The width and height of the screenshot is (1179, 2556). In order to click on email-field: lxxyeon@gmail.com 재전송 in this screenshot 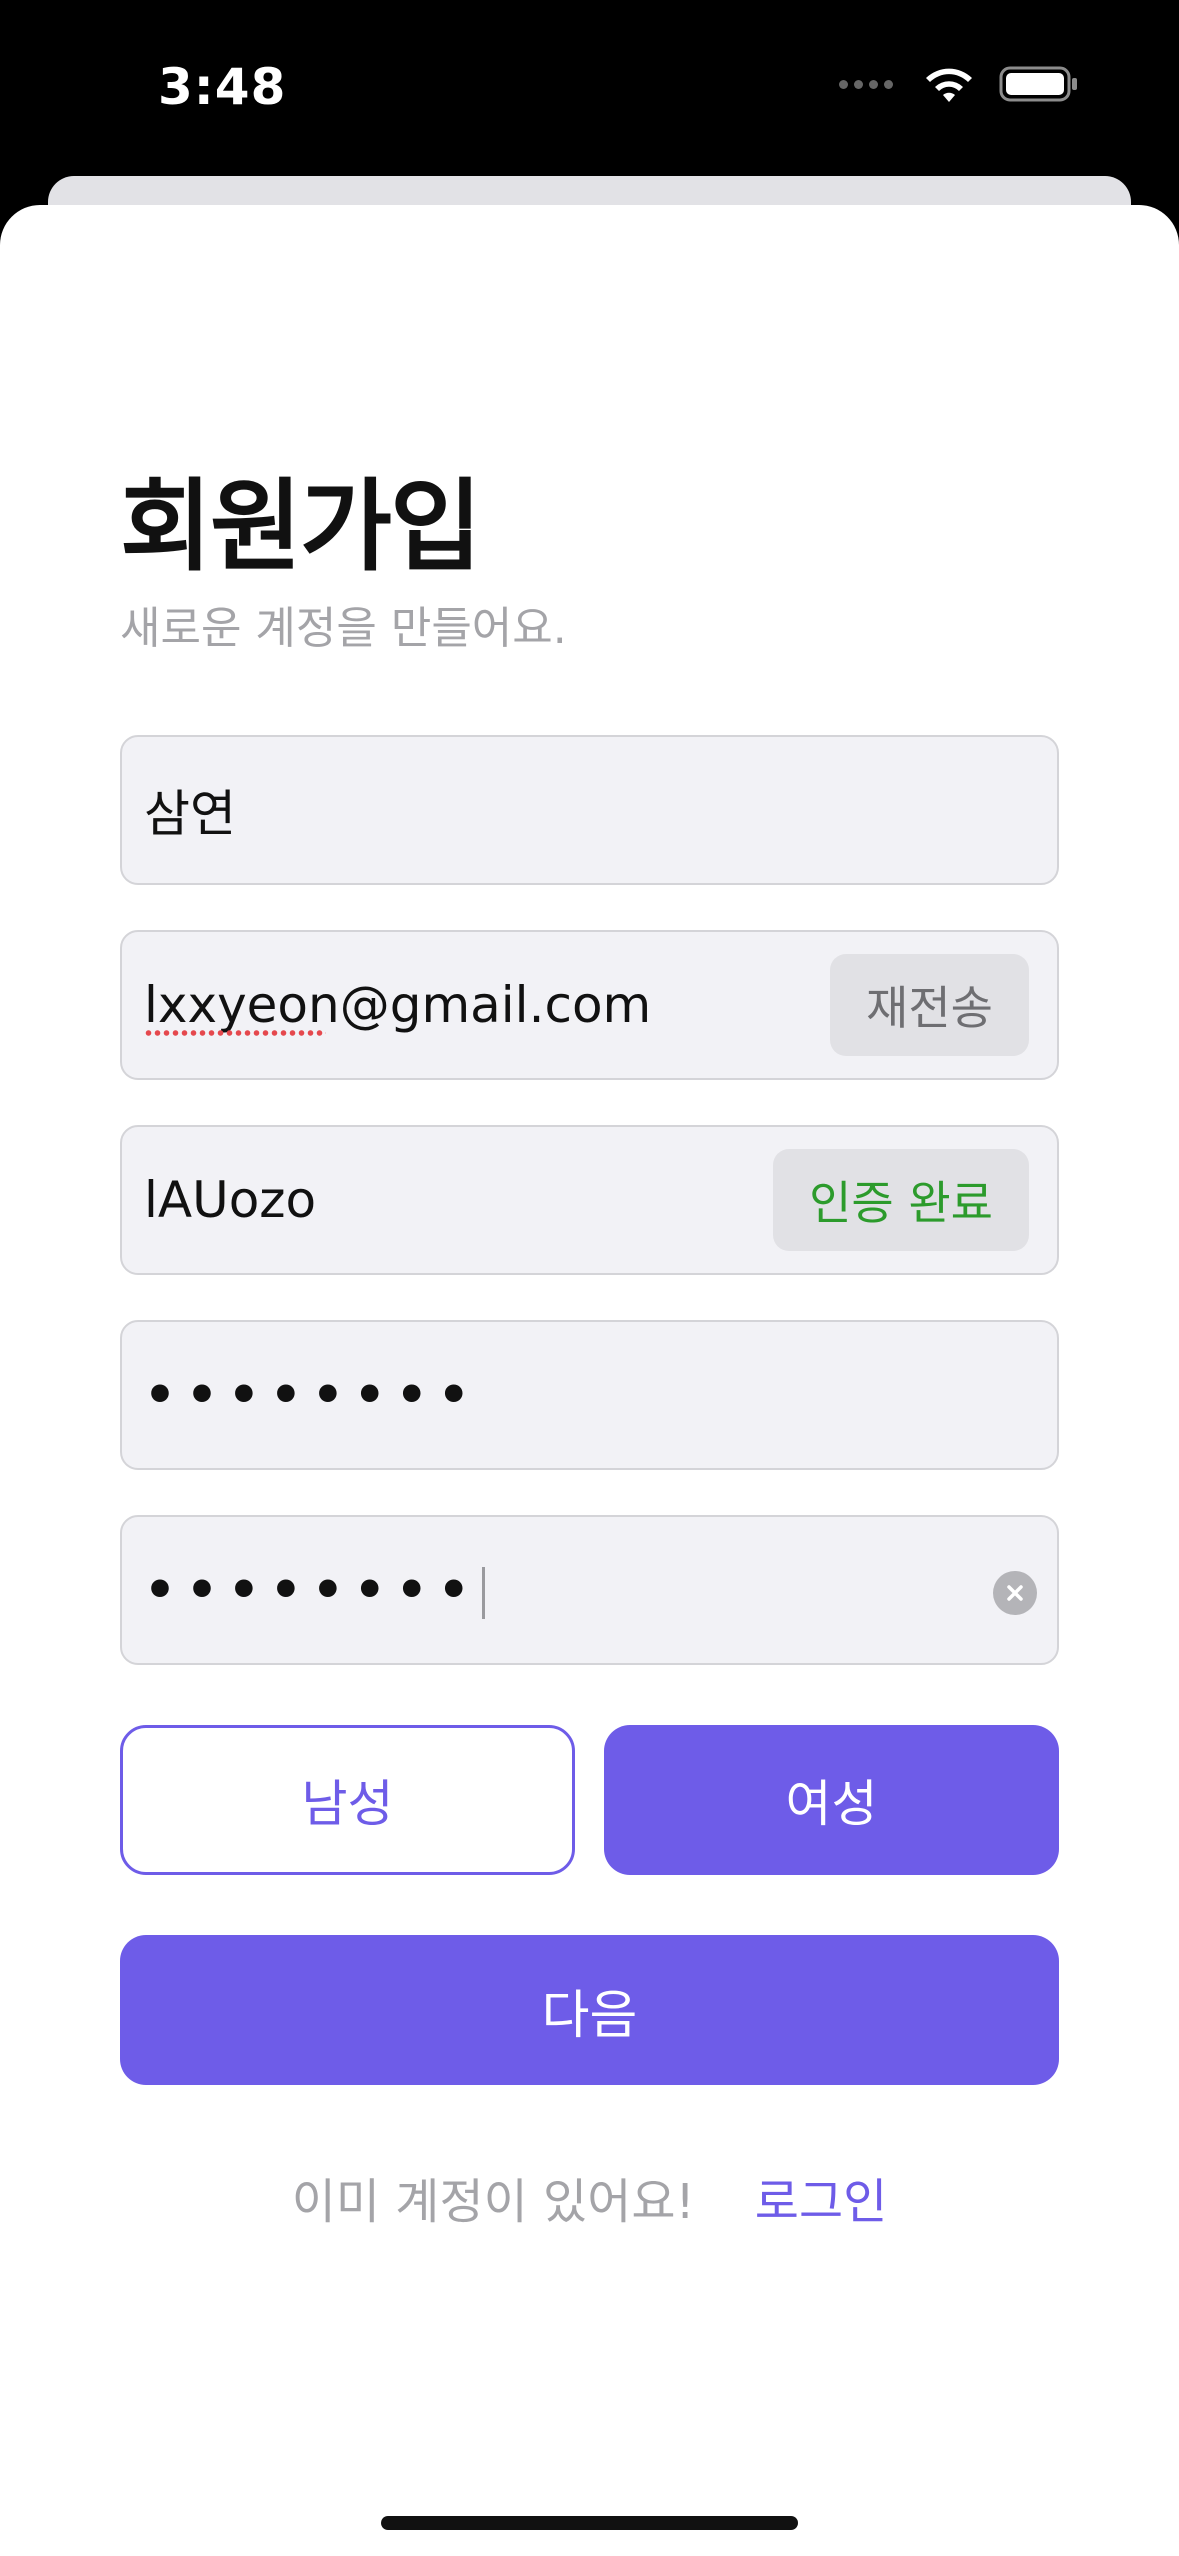, I will do `click(589, 1005)`.